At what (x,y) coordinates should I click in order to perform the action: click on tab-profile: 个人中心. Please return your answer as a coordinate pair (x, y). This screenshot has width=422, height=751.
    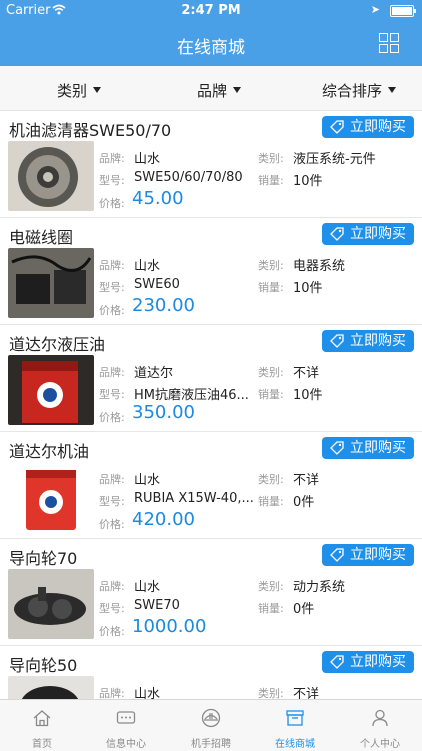
    Looking at the image, I should click on (380, 725).